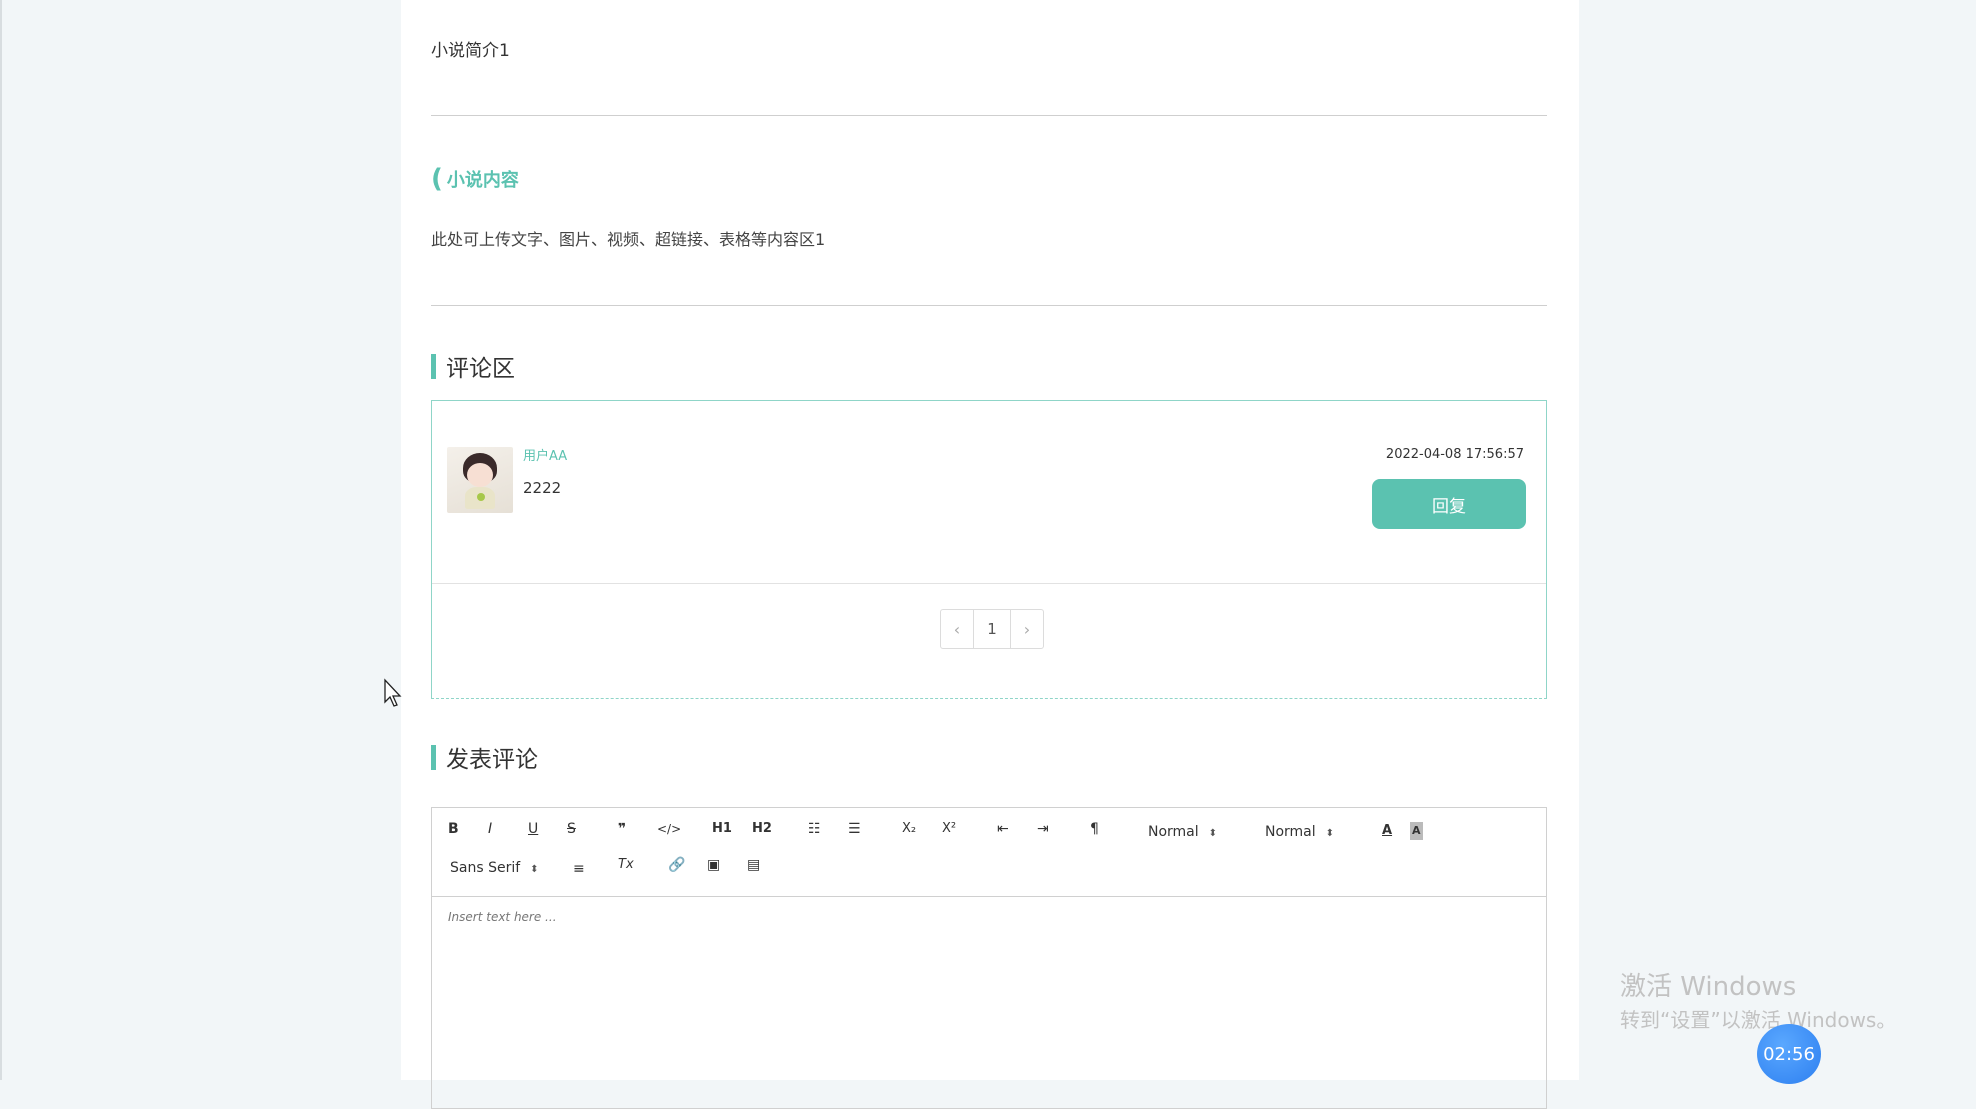  What do you see at coordinates (622, 829) in the screenshot?
I see `blockquote-button: ❞` at bounding box center [622, 829].